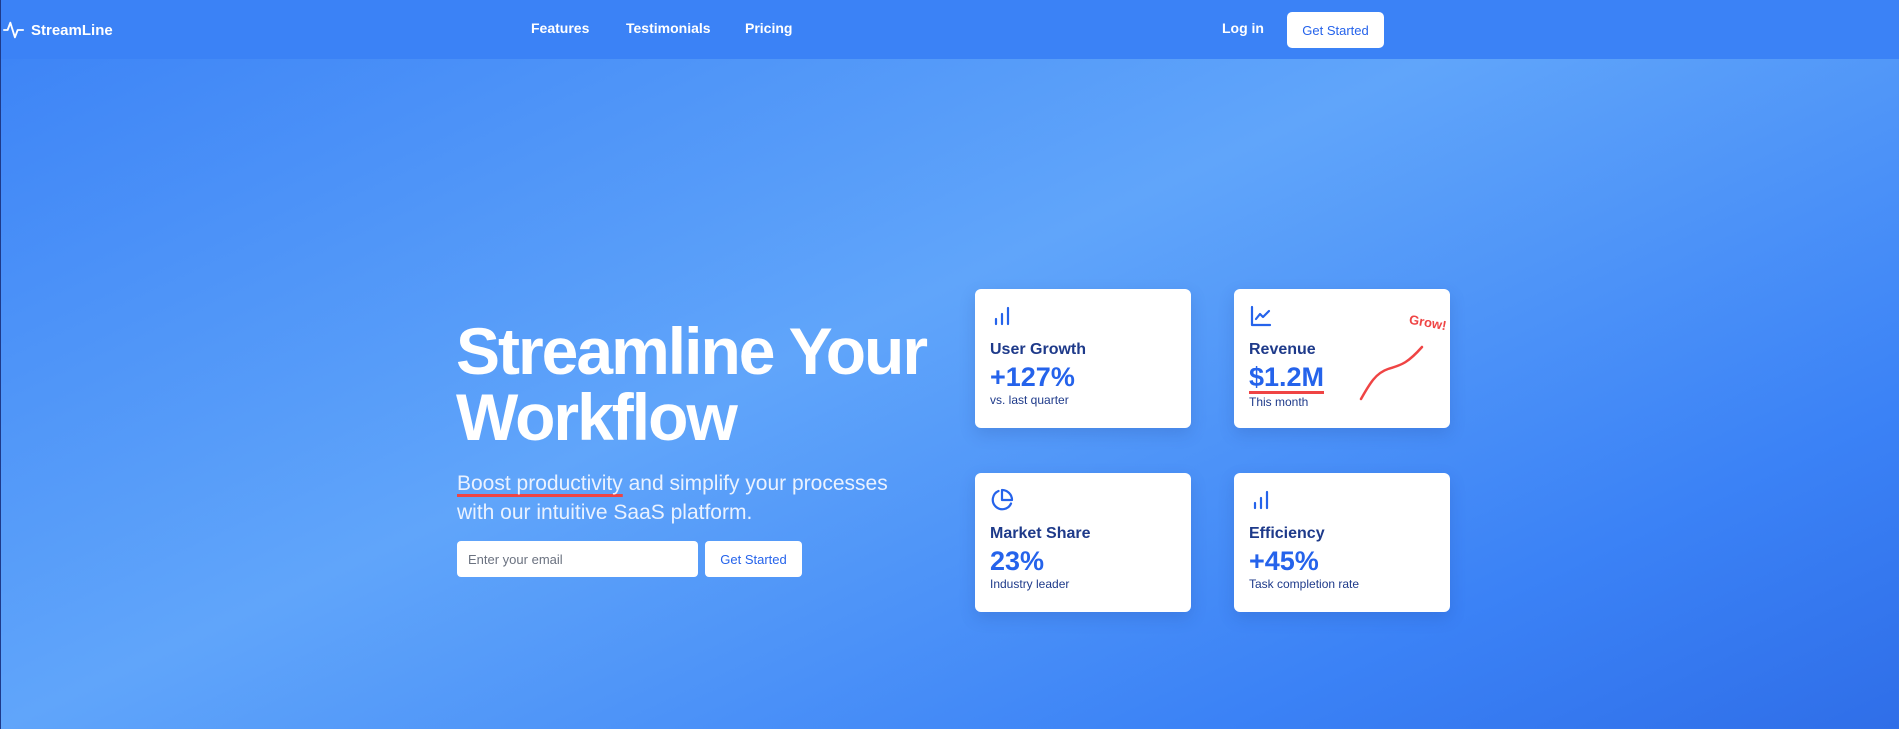 This screenshot has height=729, width=1899. Describe the element at coordinates (540, 483) in the screenshot. I see `hero-subtitle-highlight: Boost productivity` at that location.